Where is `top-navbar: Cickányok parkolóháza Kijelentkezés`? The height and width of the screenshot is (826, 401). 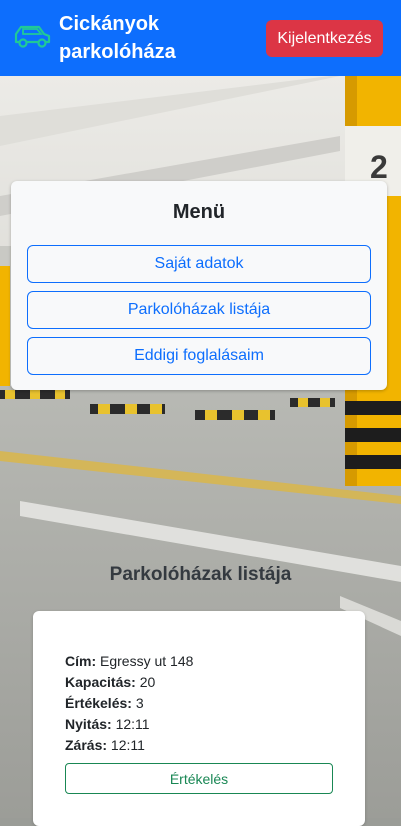 top-navbar: Cickányok parkolóháza Kijelentkezés is located at coordinates (200, 38).